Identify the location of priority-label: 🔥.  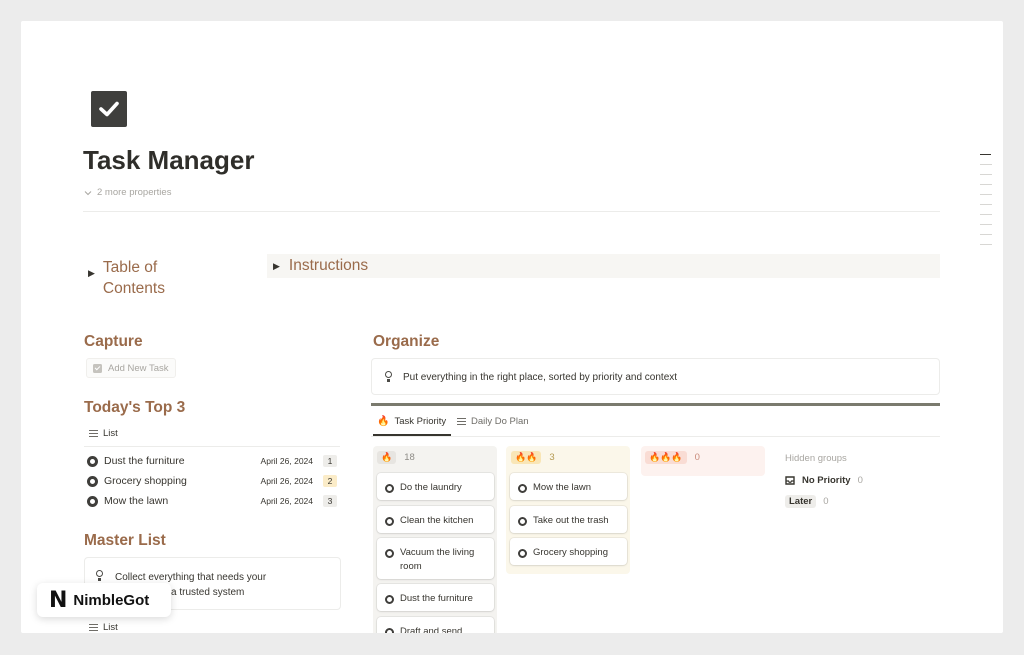
(387, 457).